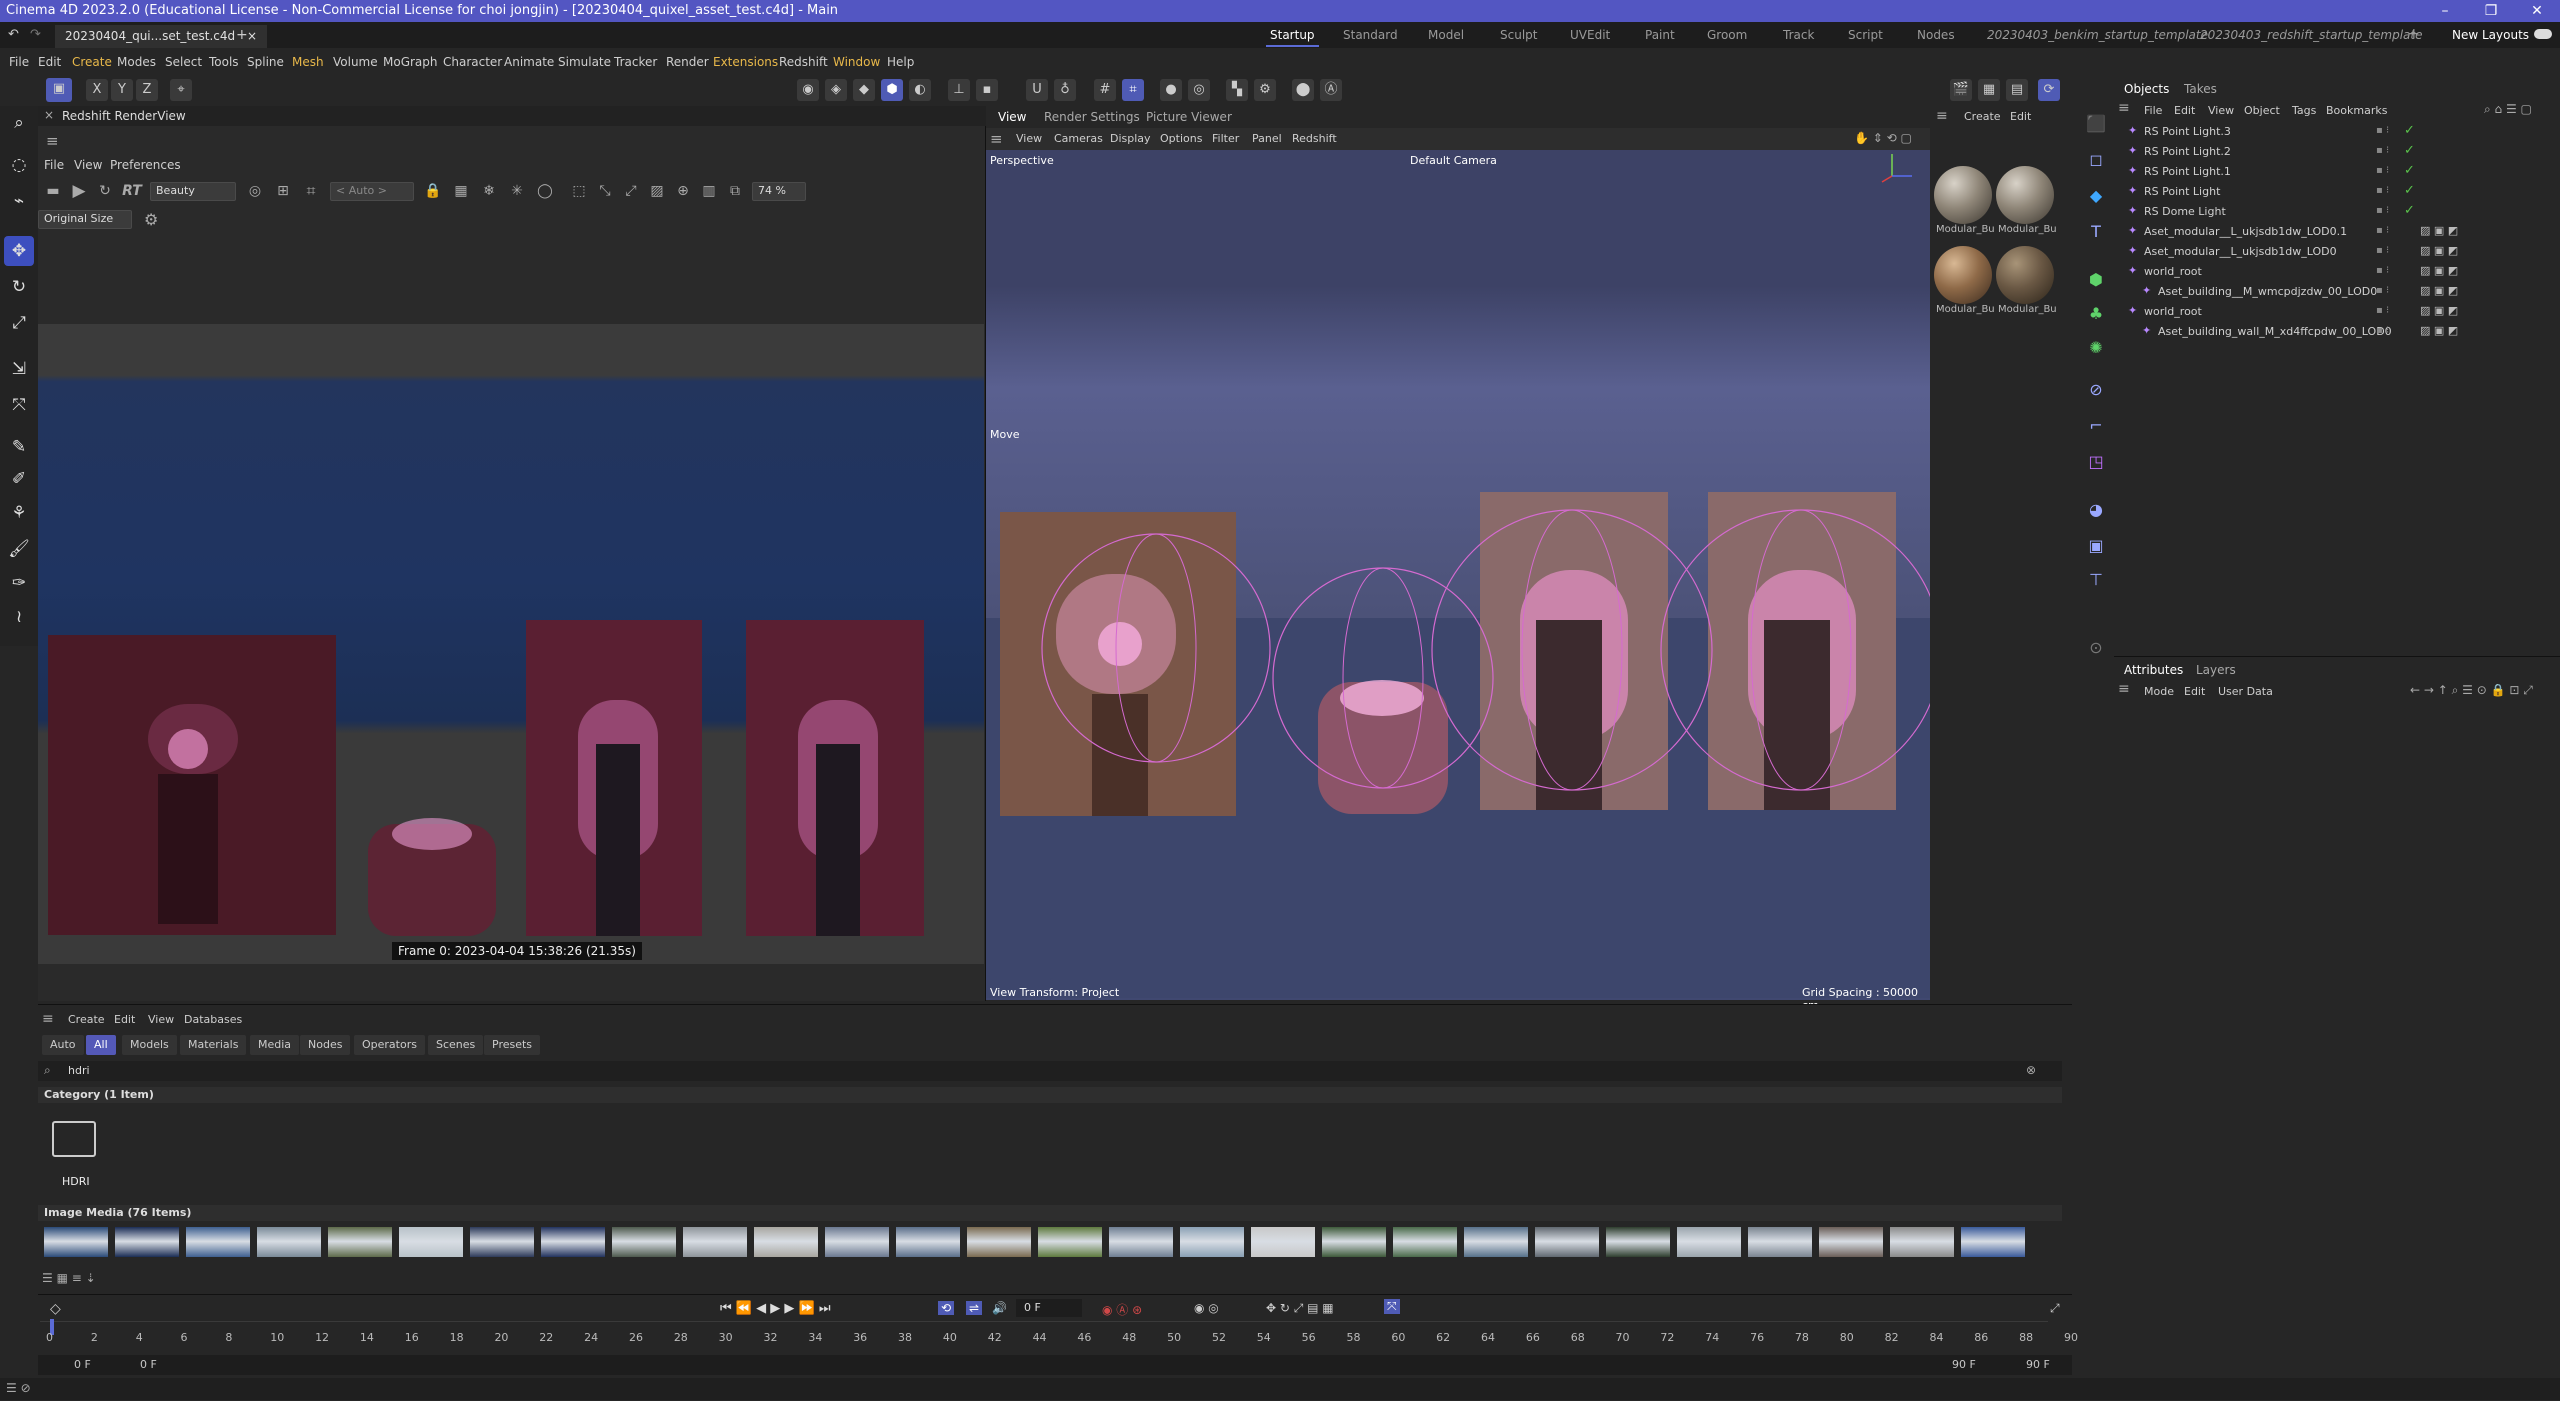 Image resolution: width=2560 pixels, height=1401 pixels. What do you see at coordinates (605, 191) in the screenshot?
I see `expand-icon: ⤡` at bounding box center [605, 191].